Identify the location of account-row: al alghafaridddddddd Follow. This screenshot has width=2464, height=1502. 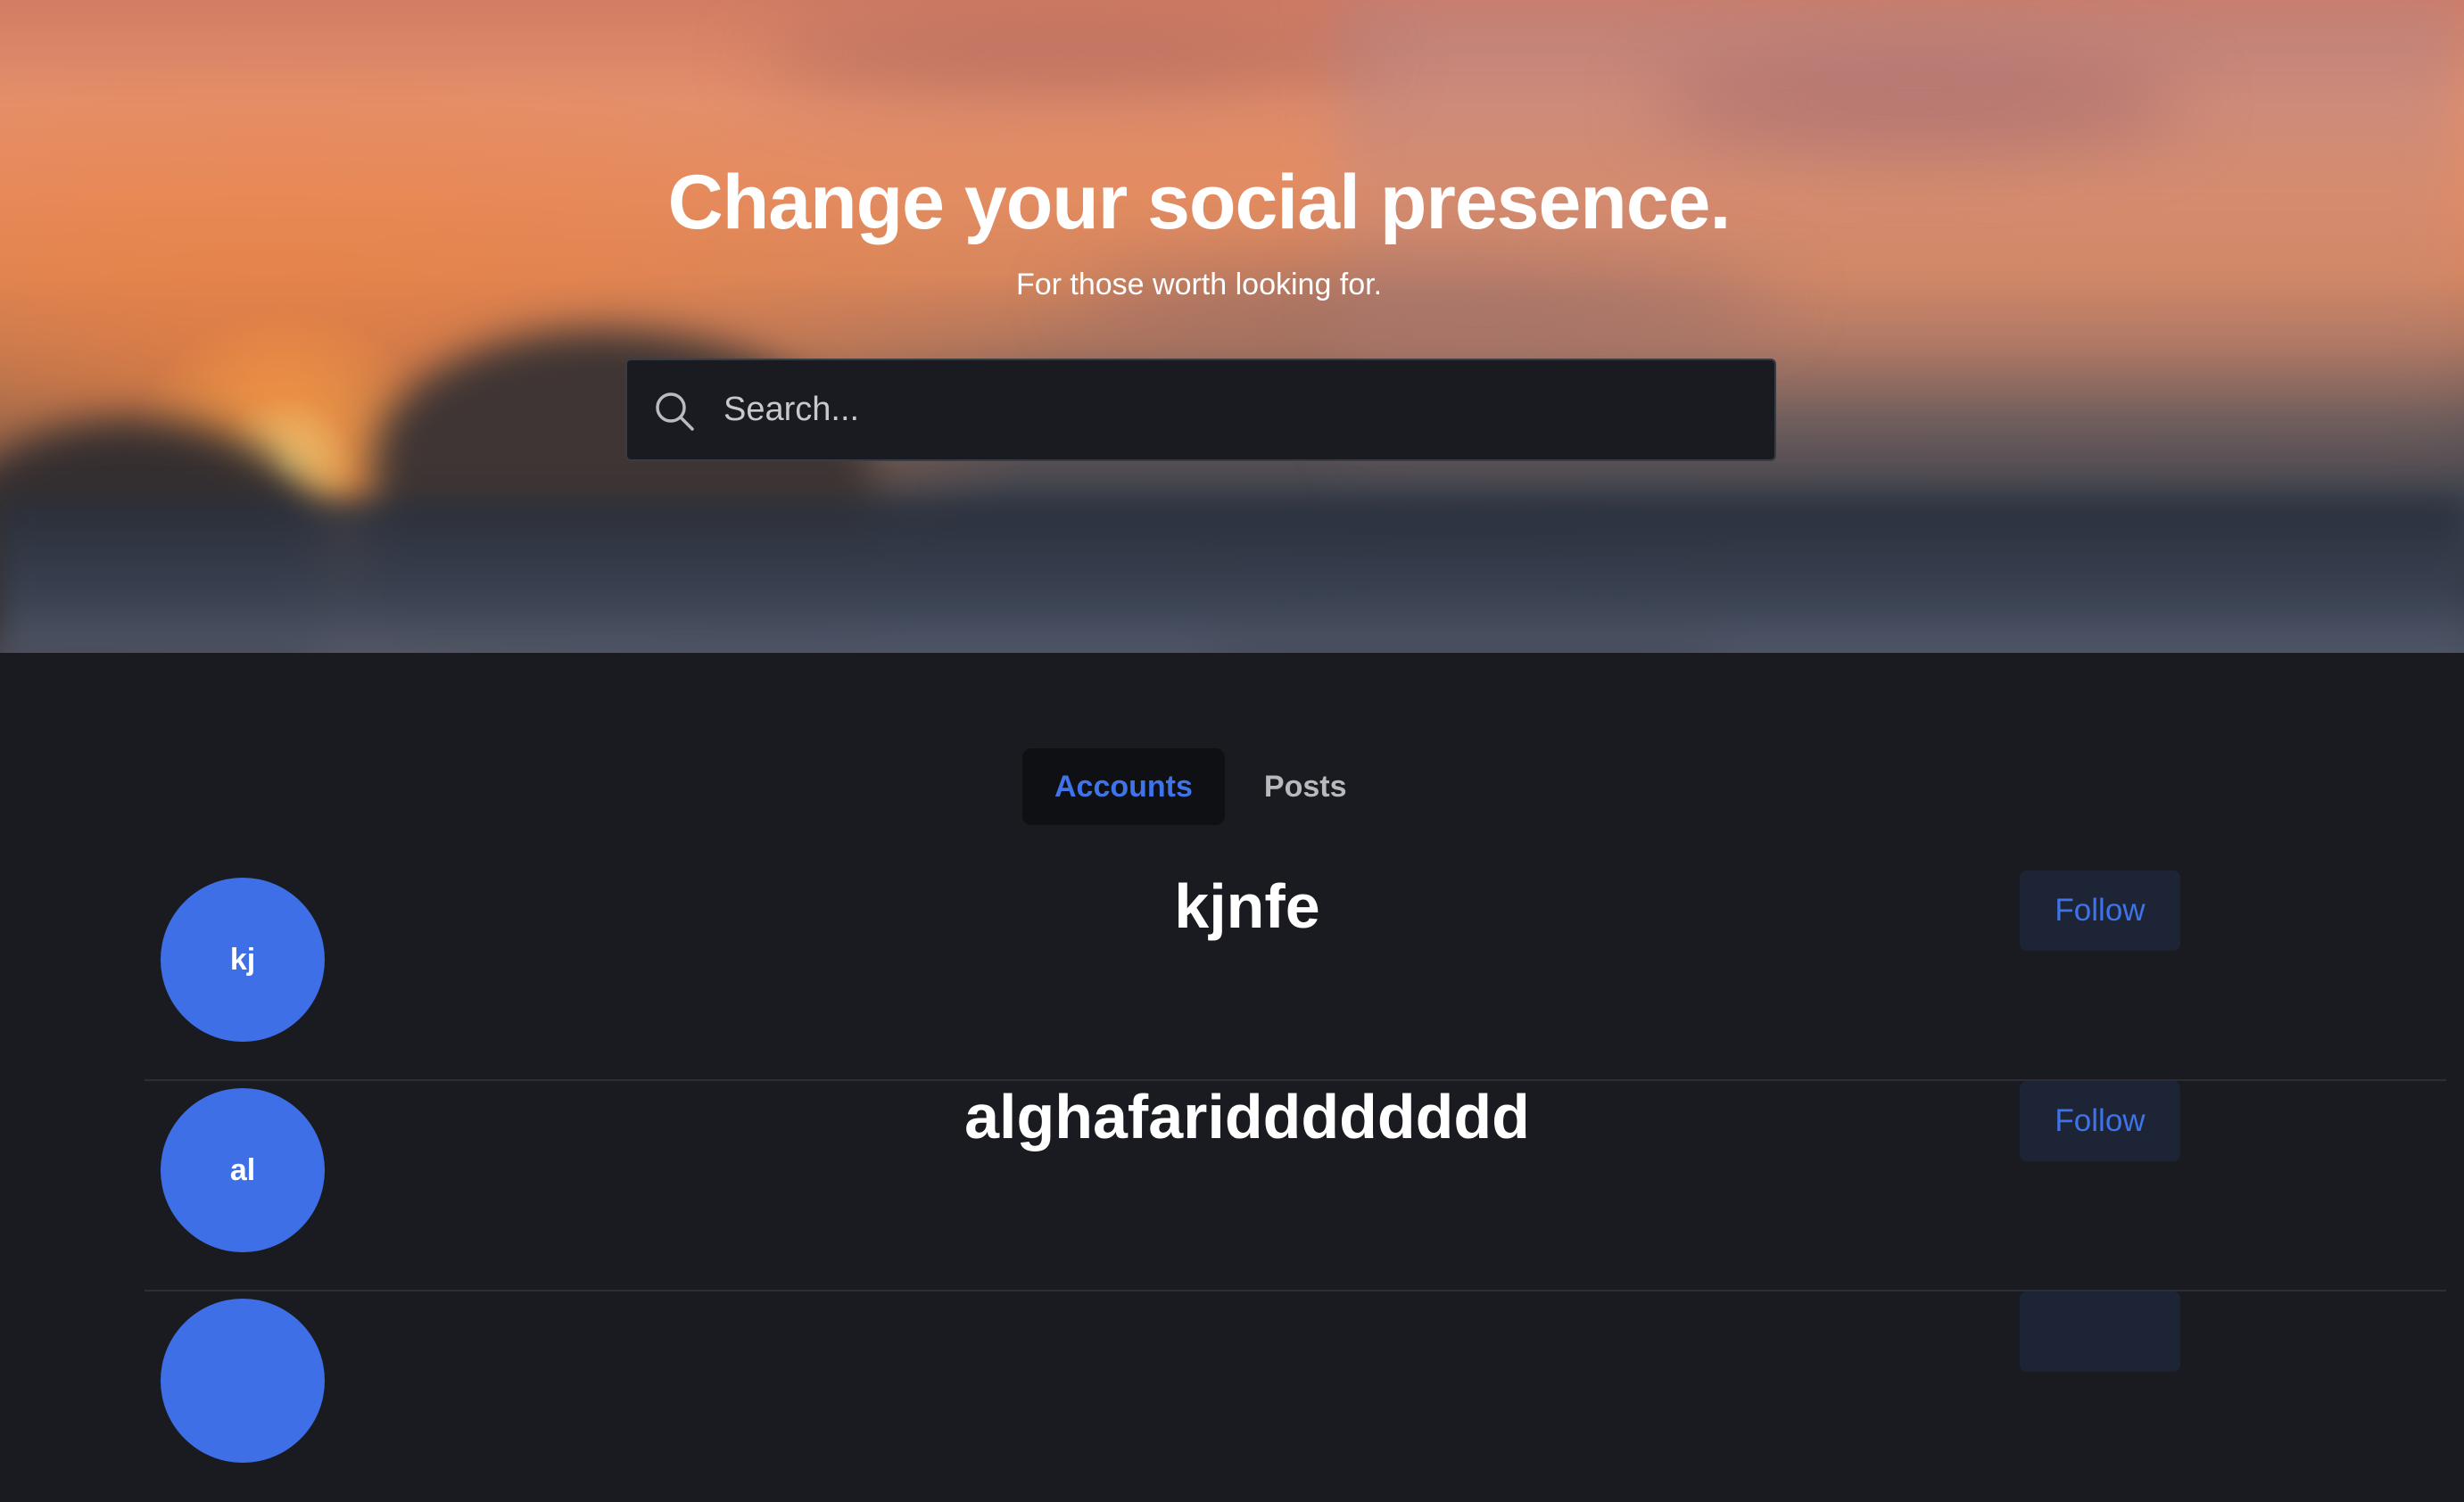
(1296, 1186).